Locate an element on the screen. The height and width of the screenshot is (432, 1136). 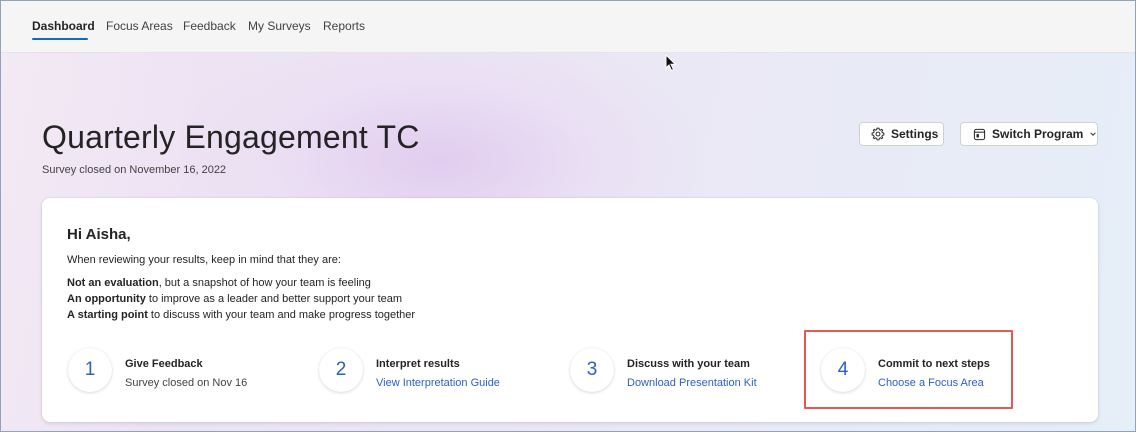
step-number: 2 is located at coordinates (341, 370).